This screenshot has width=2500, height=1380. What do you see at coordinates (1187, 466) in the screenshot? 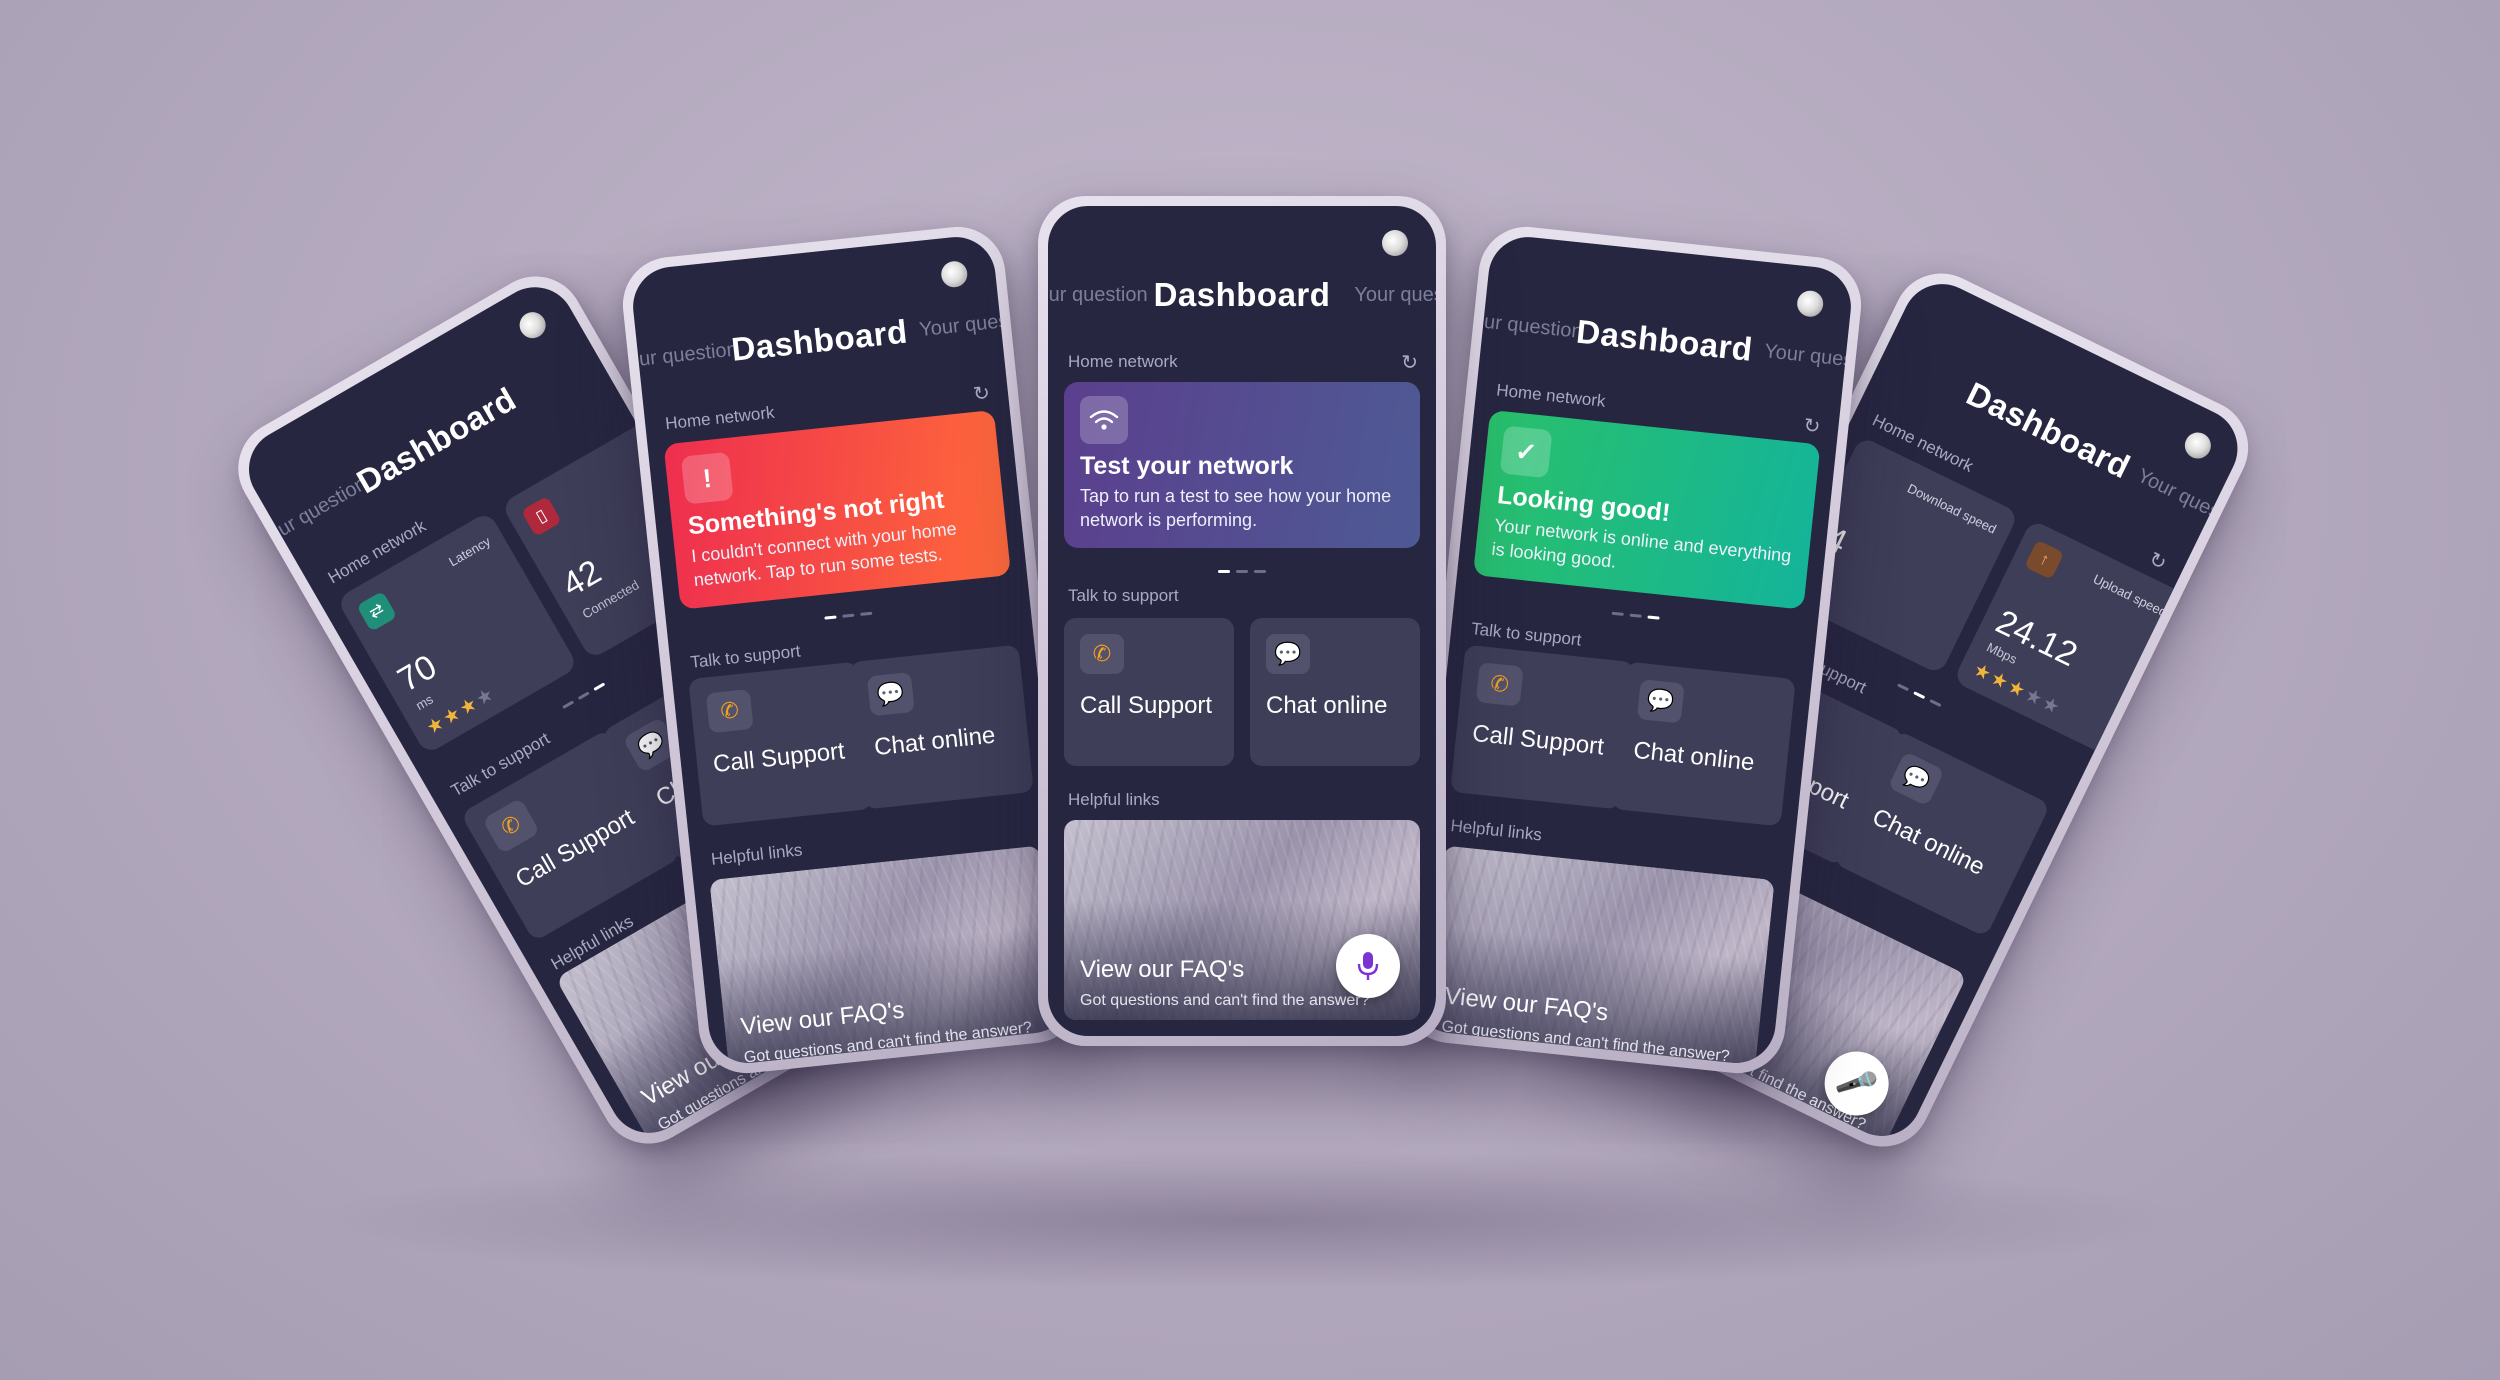
I see `hero-title: Test your network` at bounding box center [1187, 466].